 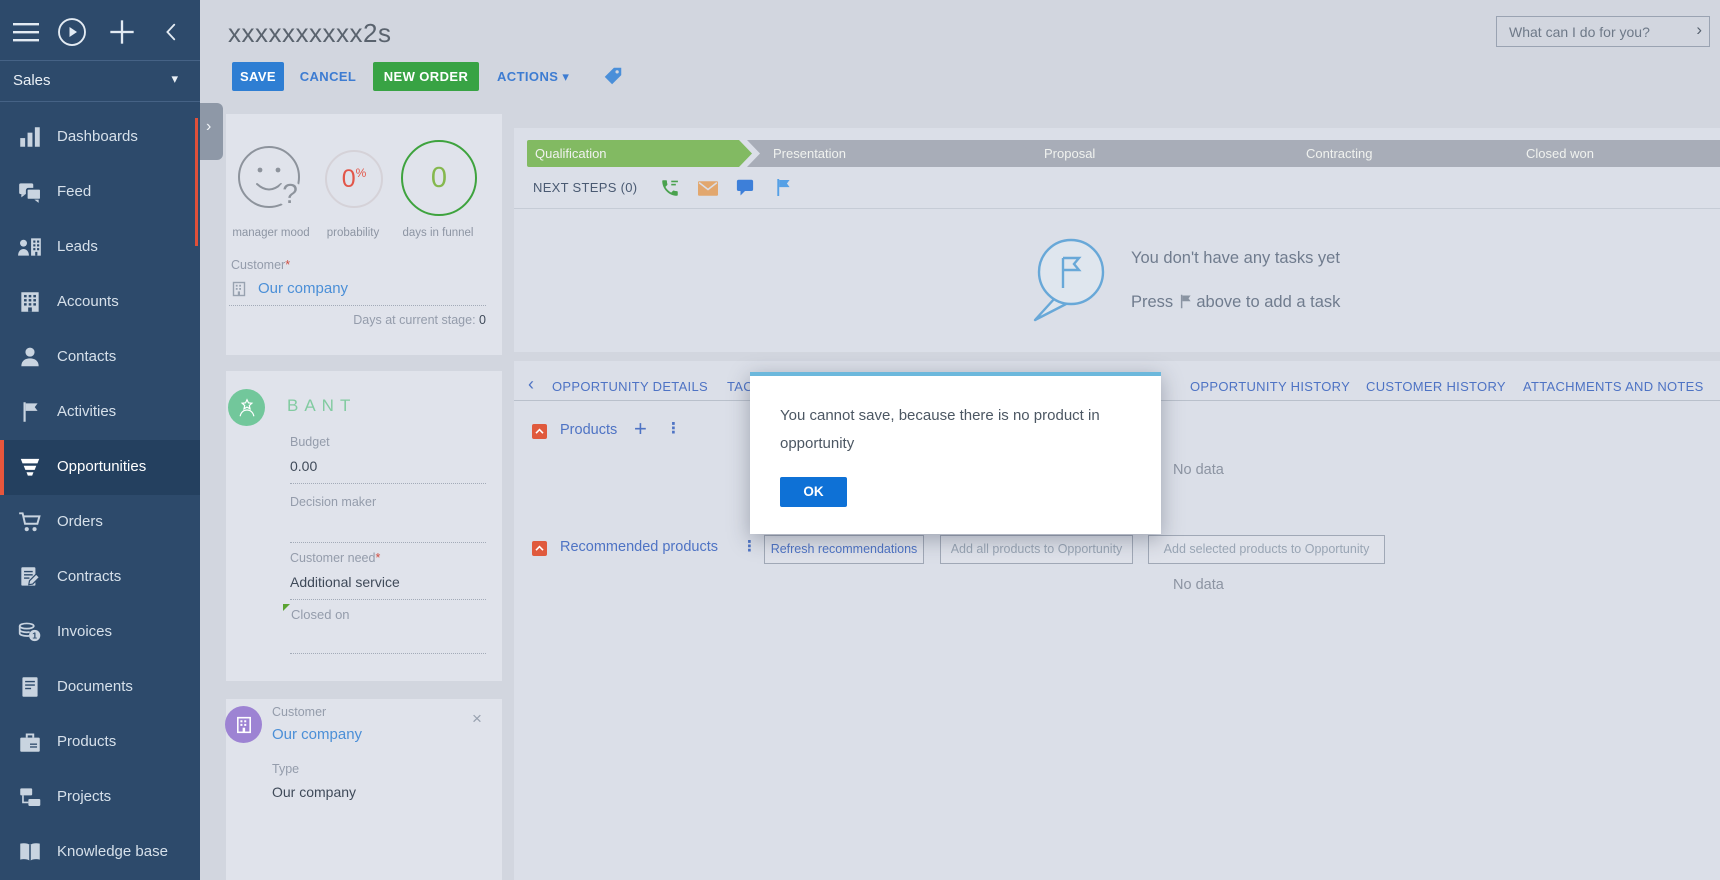 I want to click on tag-icon, so click(x=613, y=78).